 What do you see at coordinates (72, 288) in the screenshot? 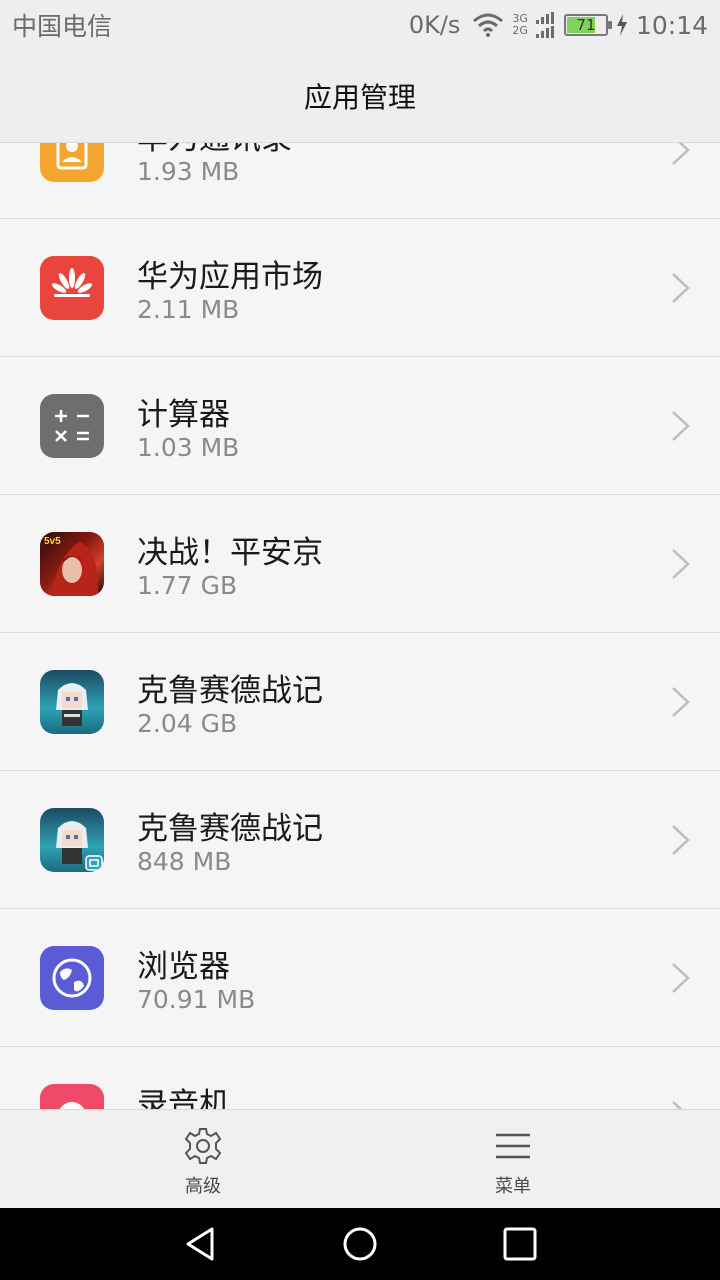
I see `huawei-appgallery-icon` at bounding box center [72, 288].